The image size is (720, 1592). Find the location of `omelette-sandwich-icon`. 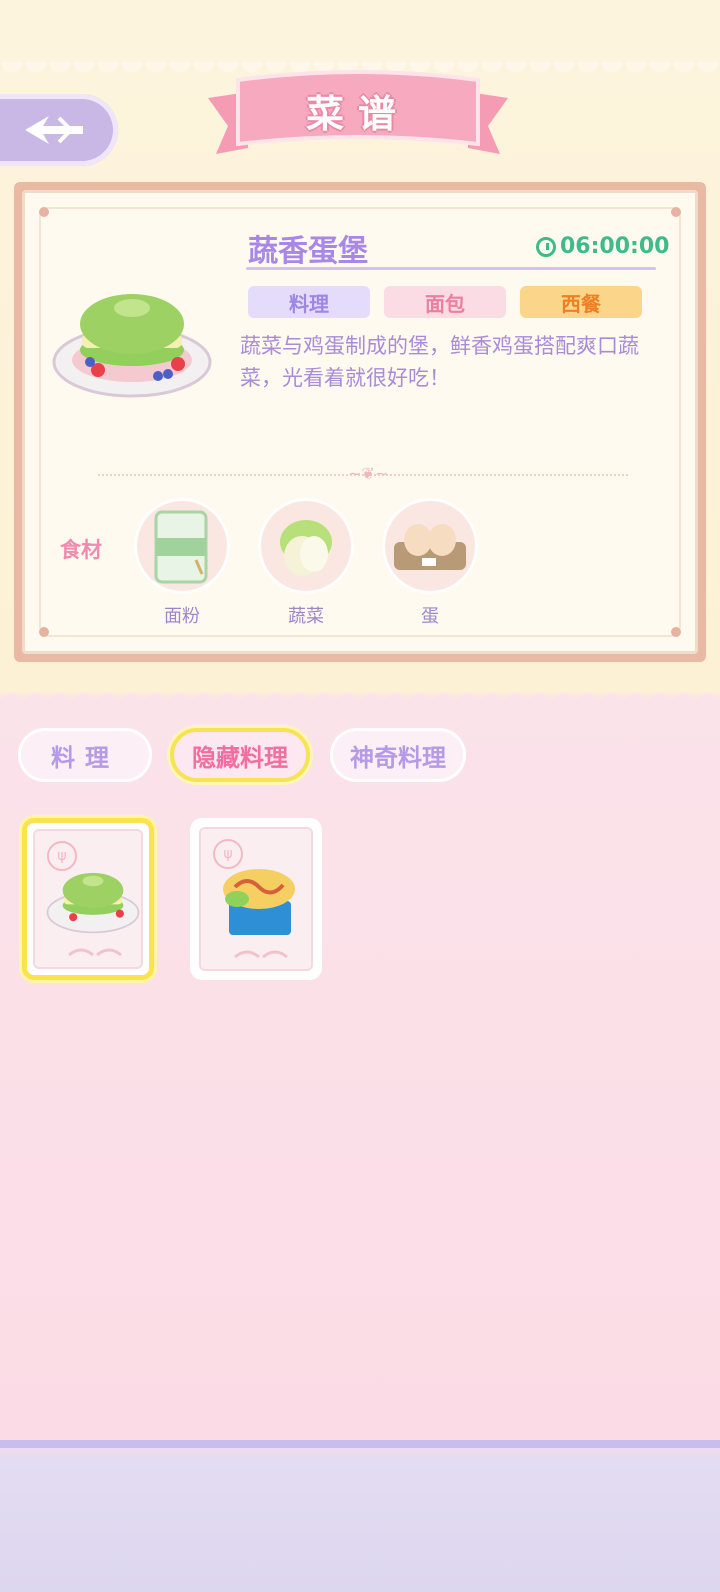

omelette-sandwich-icon is located at coordinates (259, 902).